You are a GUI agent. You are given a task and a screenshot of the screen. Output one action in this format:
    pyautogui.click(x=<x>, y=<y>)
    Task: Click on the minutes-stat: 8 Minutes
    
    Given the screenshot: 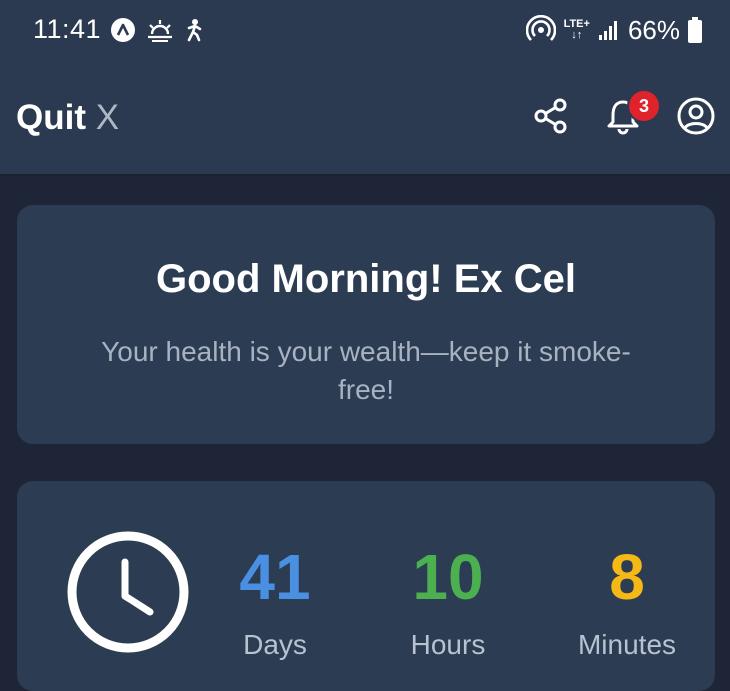 What is the action you would take?
    pyautogui.click(x=627, y=600)
    